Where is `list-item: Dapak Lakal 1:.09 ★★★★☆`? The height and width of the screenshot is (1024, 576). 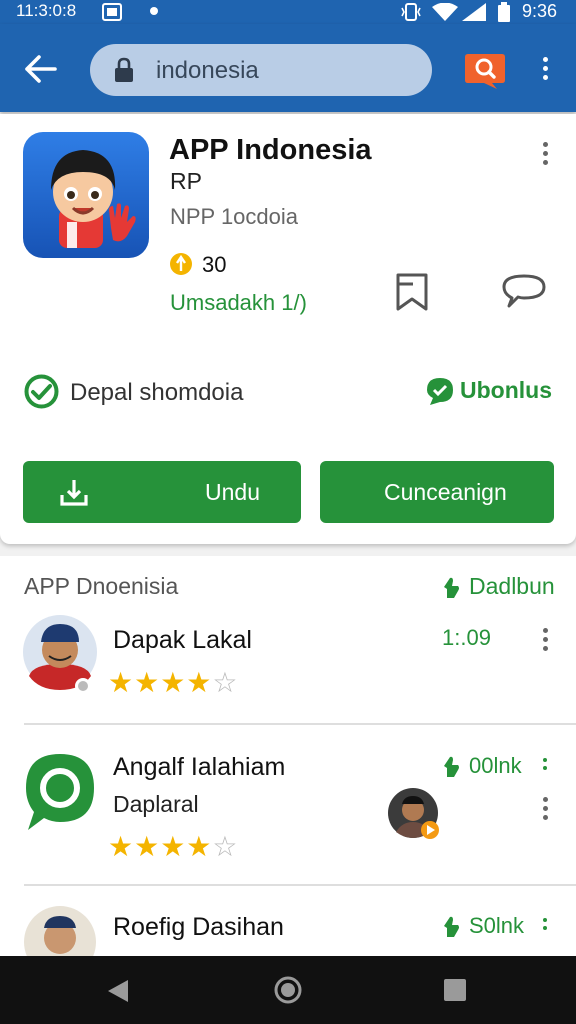 list-item: Dapak Lakal 1:.09 ★★★★☆ is located at coordinates (288, 666).